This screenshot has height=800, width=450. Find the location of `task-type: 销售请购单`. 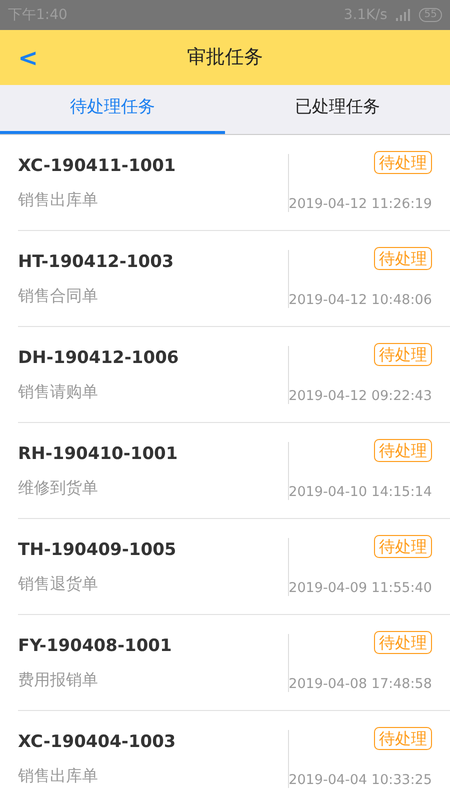

task-type: 销售请购单 is located at coordinates (58, 391).